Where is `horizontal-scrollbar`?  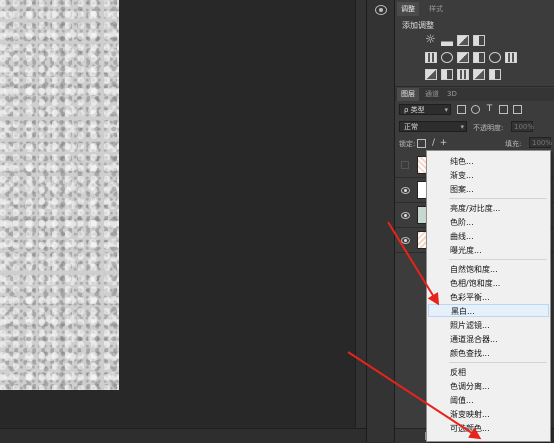
horizontal-scrollbar is located at coordinates (183, 435).